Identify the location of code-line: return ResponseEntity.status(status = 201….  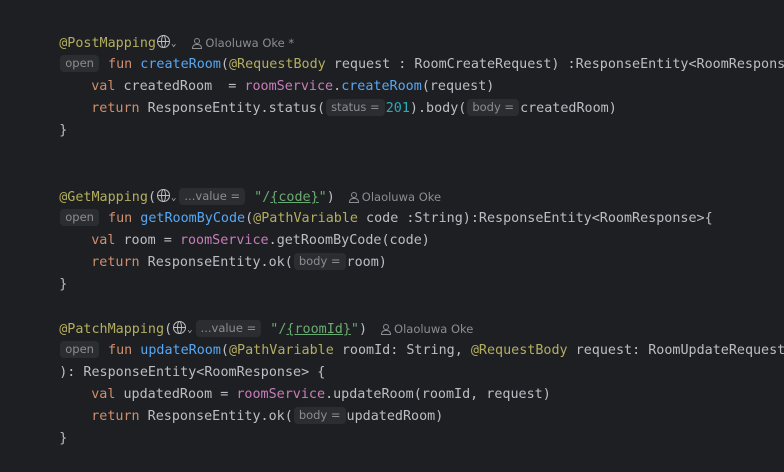
(338, 96).